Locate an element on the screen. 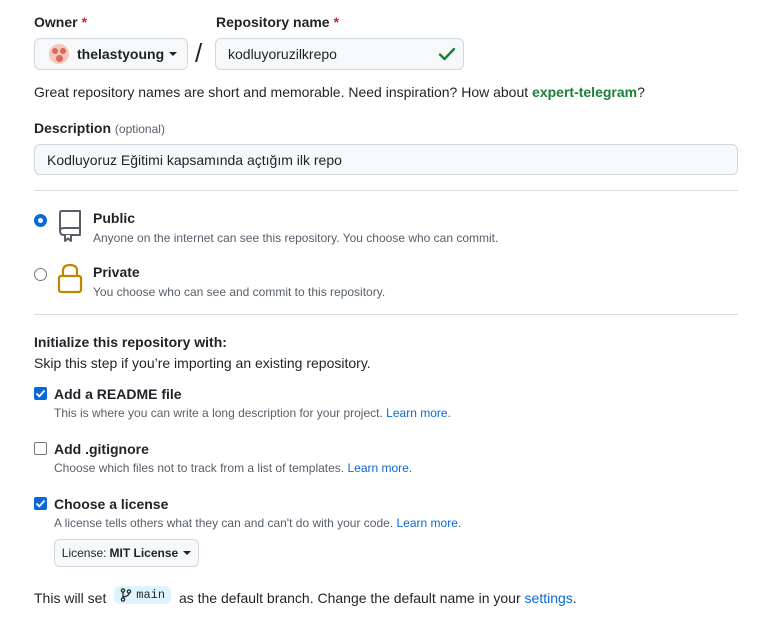 Image resolution: width=771 pixels, height=617 pixels. branch-badge: main is located at coordinates (143, 595).